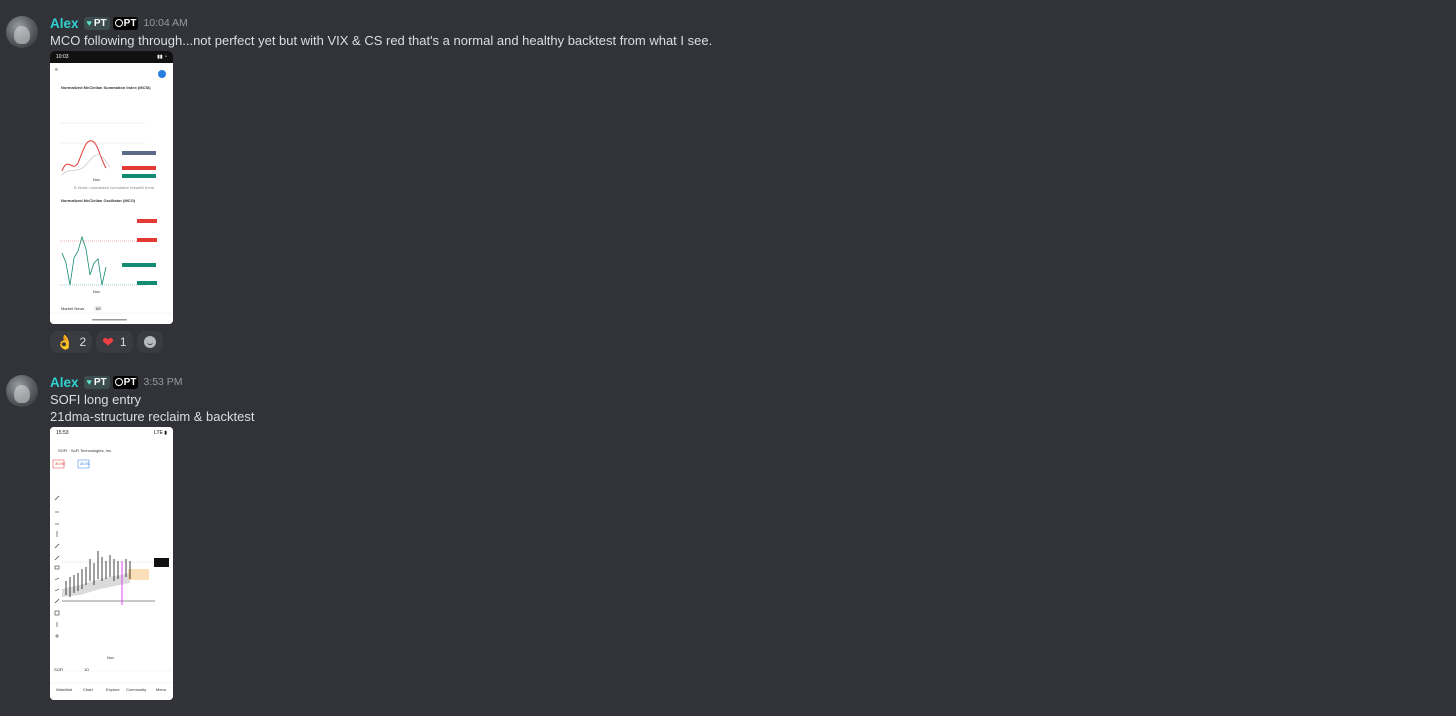  I want to click on chart2-title: Normalized McClellan Oscillator (MCO), so click(98, 200).